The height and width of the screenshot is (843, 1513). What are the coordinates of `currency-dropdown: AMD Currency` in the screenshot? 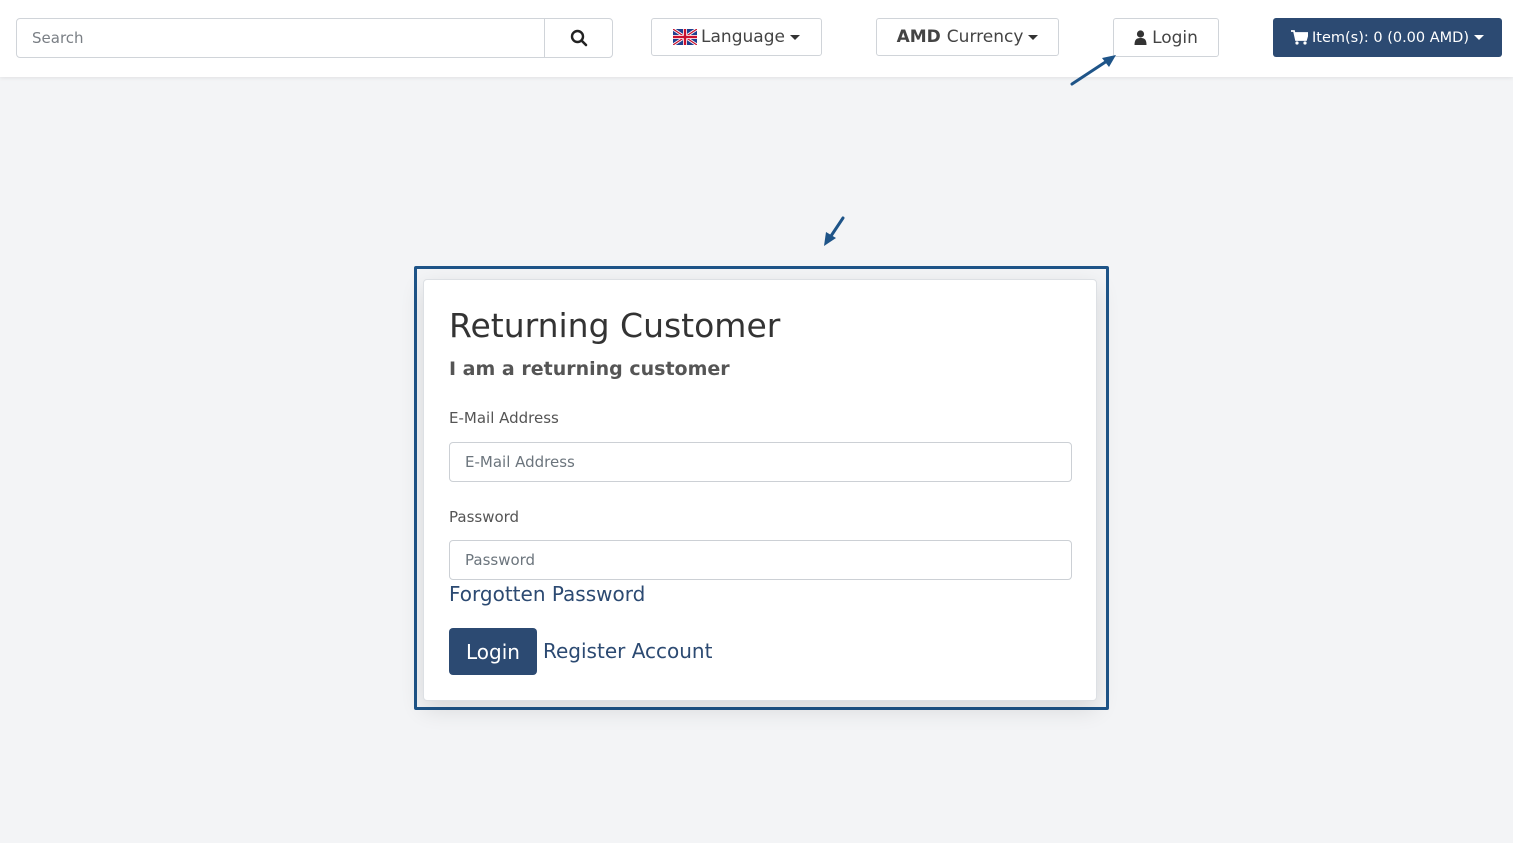 It's located at (967, 37).